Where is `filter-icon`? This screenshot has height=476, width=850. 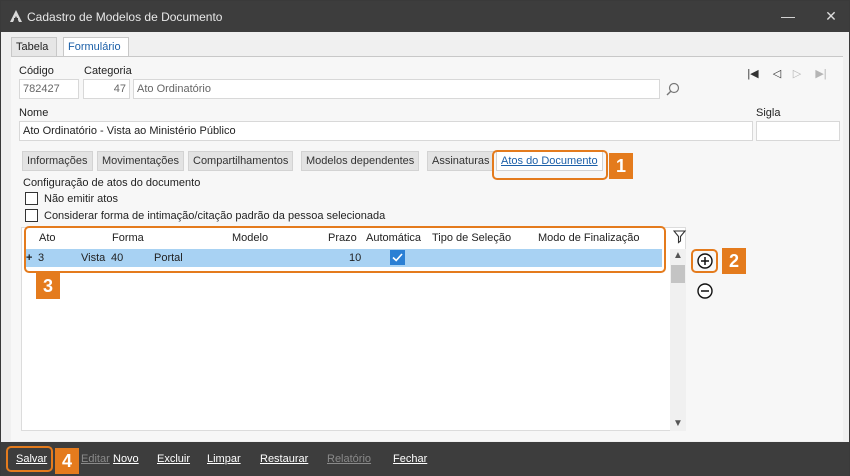 filter-icon is located at coordinates (680, 237).